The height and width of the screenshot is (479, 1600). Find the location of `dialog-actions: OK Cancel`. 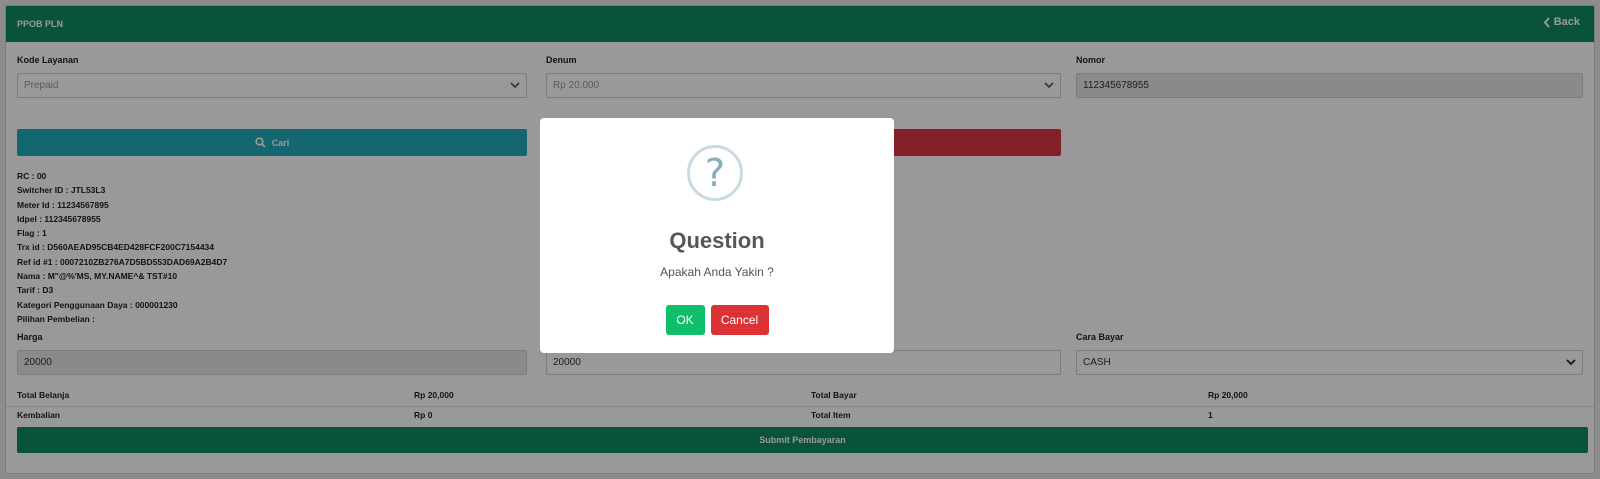

dialog-actions: OK Cancel is located at coordinates (717, 320).